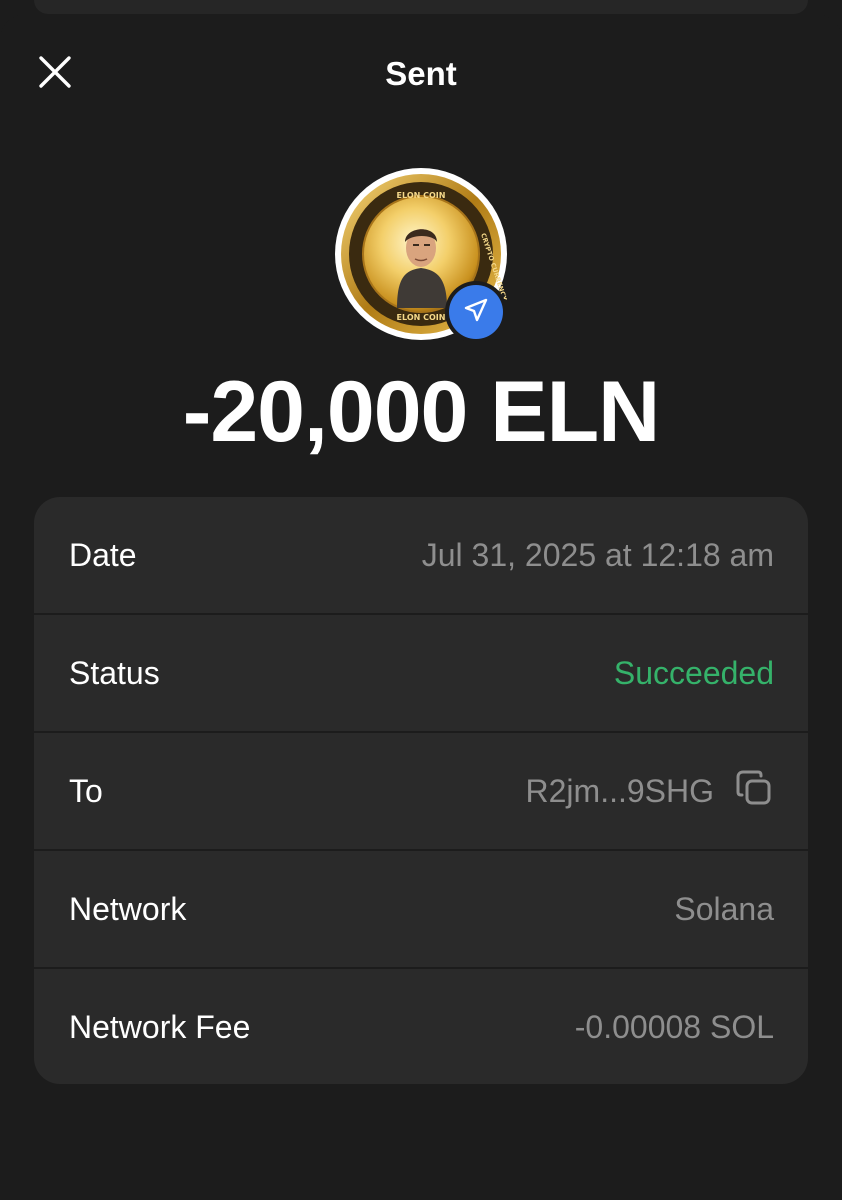 The height and width of the screenshot is (1200, 842). What do you see at coordinates (421, 255) in the screenshot?
I see `token-avatar: ELON COIN ELON COIN CRYPTO CURRENCY` at bounding box center [421, 255].